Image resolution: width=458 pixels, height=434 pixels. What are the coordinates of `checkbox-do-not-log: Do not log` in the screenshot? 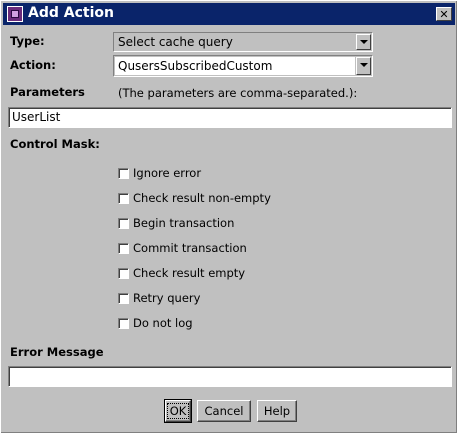 It's located at (155, 323).